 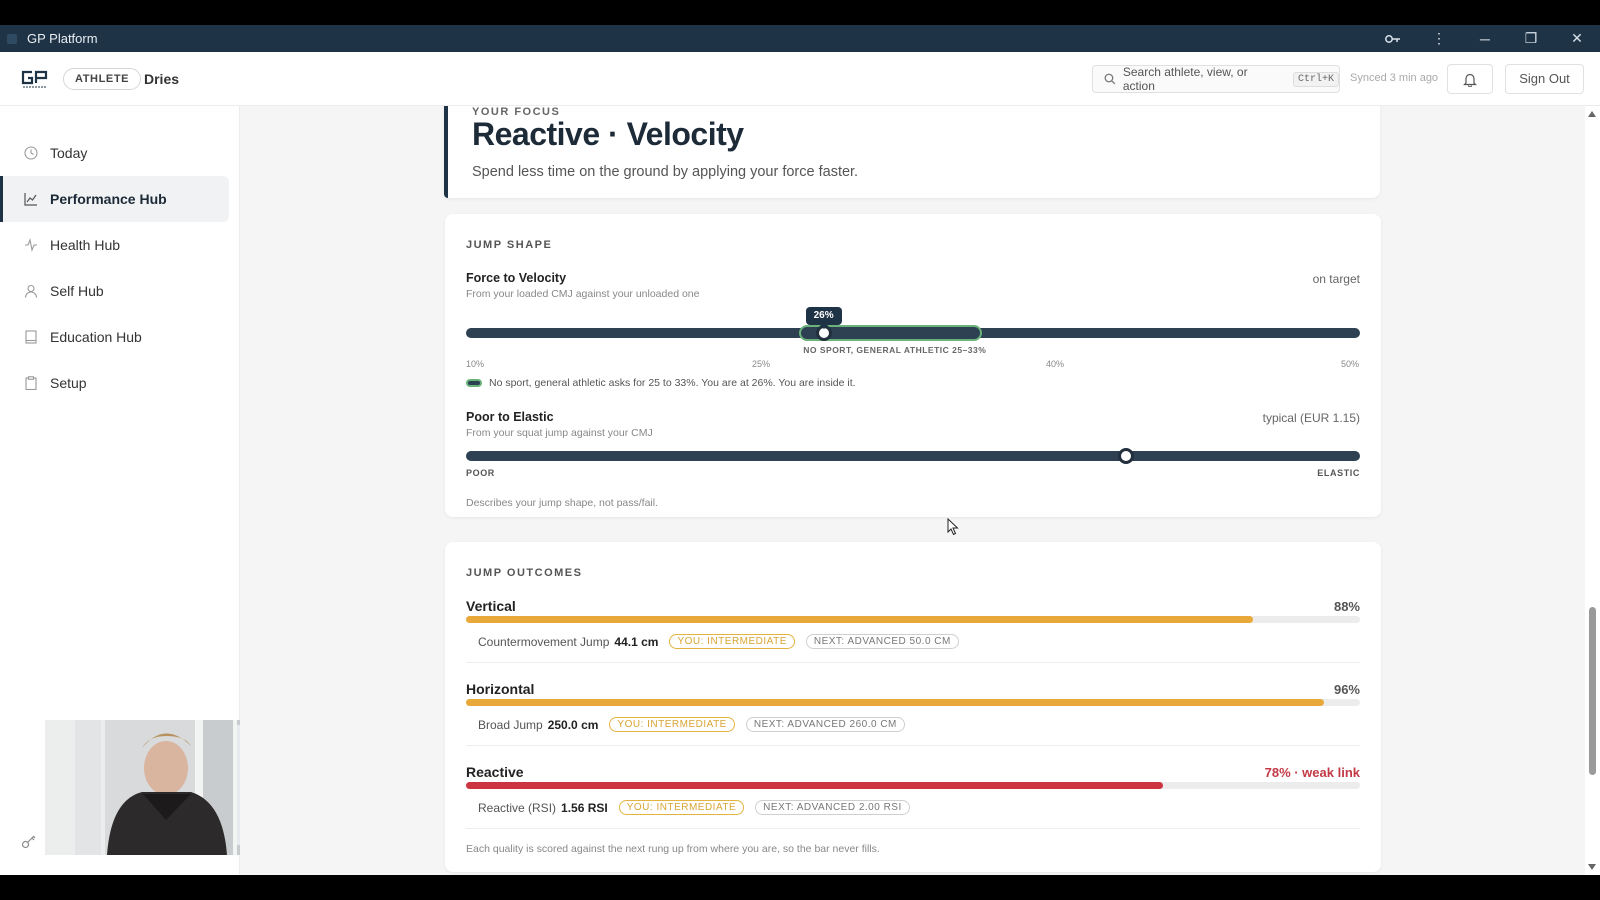 What do you see at coordinates (761, 364) in the screenshot?
I see `tick-label: 25%` at bounding box center [761, 364].